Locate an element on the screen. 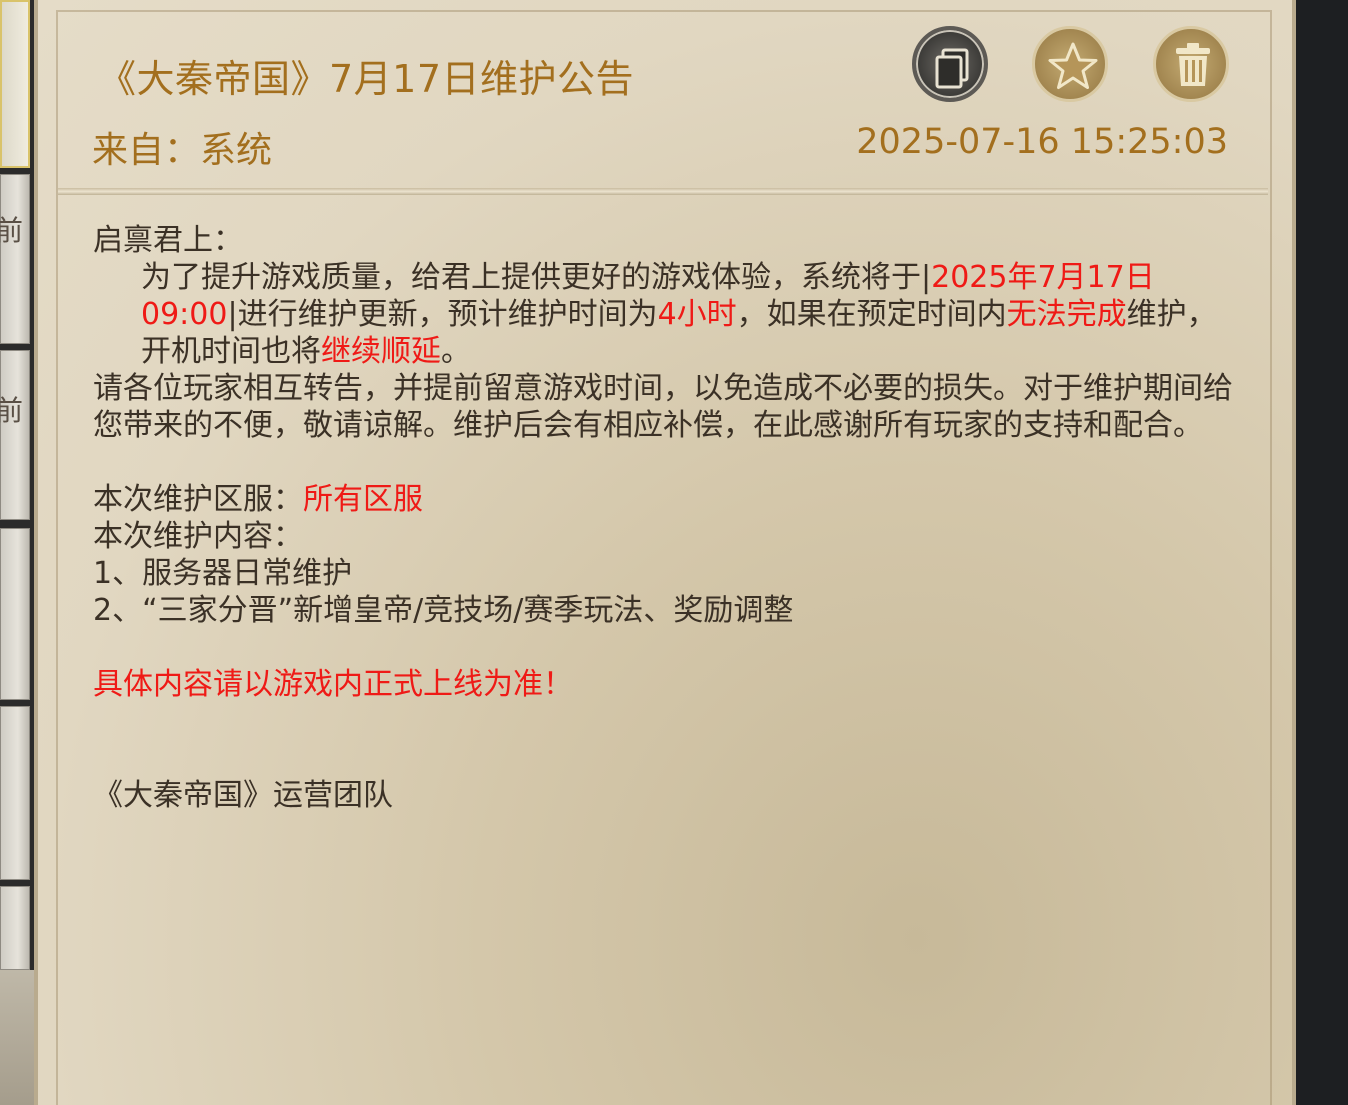 Image resolution: width=1348 pixels, height=1105 pixels. maintenance-content-label: 本次维护内容： is located at coordinates (198, 536).